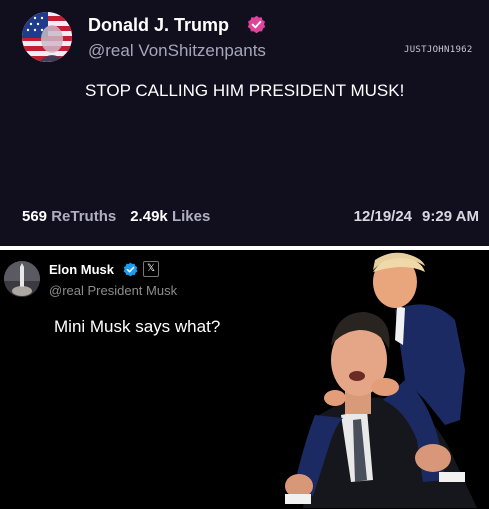 The image size is (489, 509). What do you see at coordinates (191, 216) in the screenshot?
I see `likes-label: Likes` at bounding box center [191, 216].